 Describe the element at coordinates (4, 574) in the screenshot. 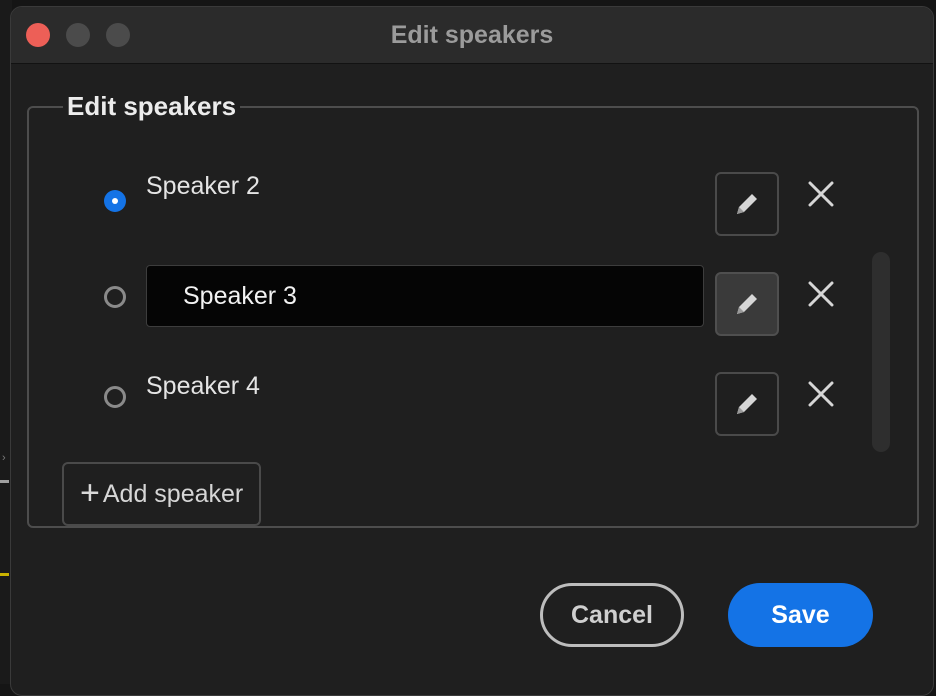

I see `background-playhead-marker` at that location.